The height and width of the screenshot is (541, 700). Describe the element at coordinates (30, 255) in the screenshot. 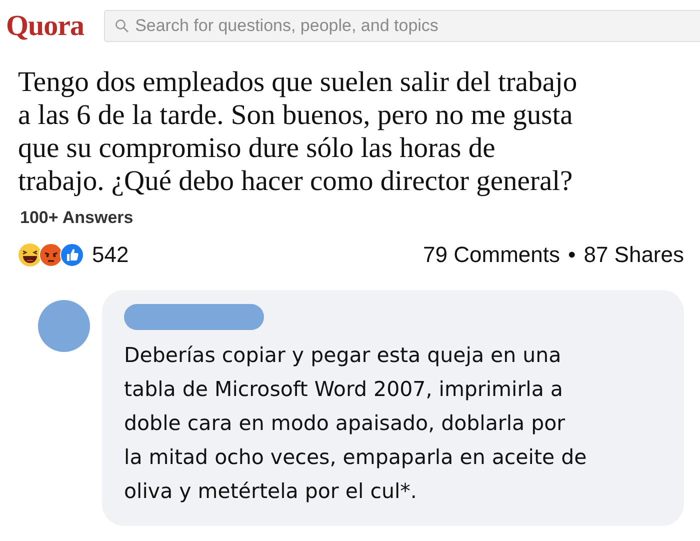

I see `laughing-face-icon` at that location.